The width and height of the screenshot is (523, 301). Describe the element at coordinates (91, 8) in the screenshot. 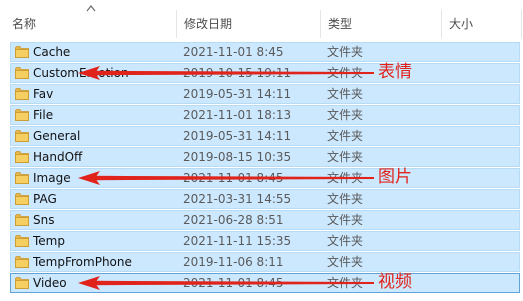

I see `chevron-up-icon` at that location.